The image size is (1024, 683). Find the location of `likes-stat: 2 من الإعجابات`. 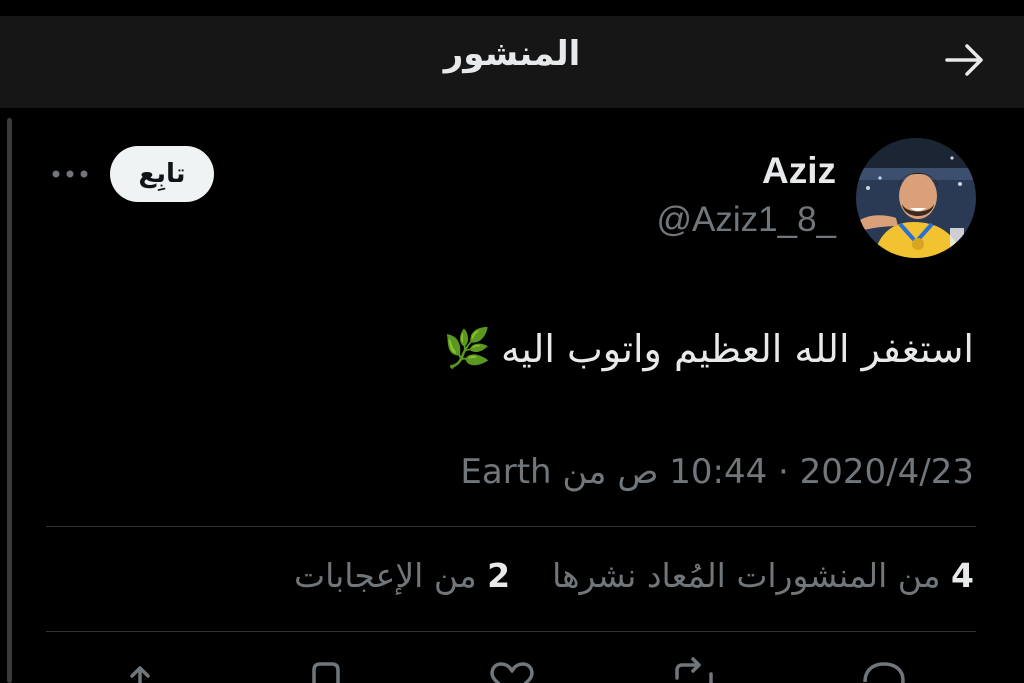

likes-stat: 2 من الإعجابات is located at coordinates (402, 575).